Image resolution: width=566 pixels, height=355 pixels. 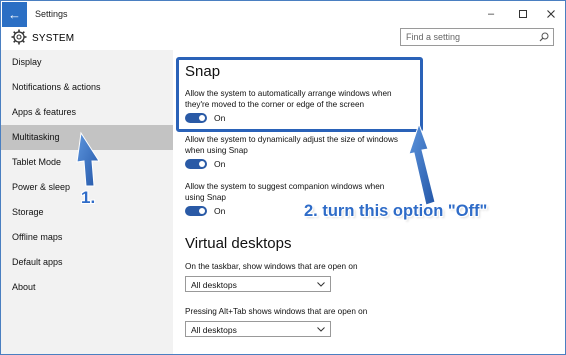 I want to click on search-box, so click(x=477, y=37).